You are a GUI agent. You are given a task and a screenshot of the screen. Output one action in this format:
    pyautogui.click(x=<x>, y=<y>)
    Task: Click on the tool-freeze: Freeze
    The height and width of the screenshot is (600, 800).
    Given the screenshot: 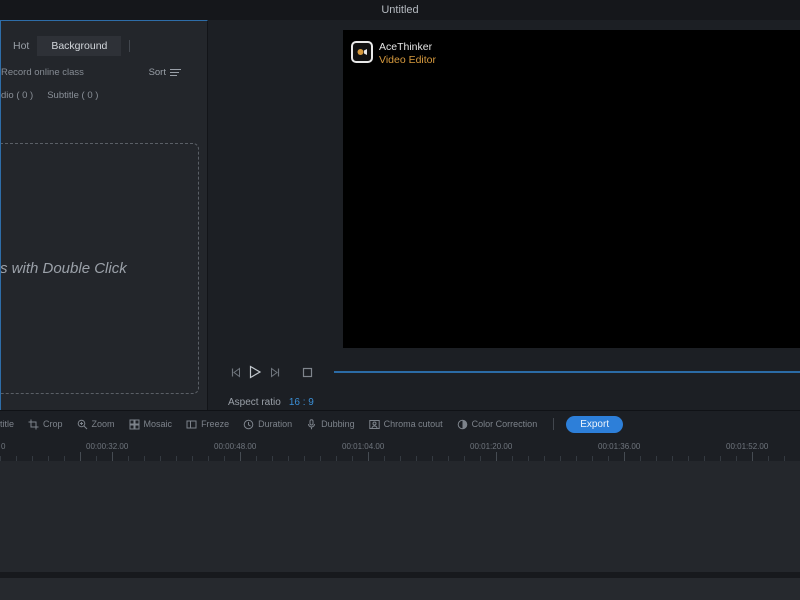 What is the action you would take?
    pyautogui.click(x=207, y=424)
    